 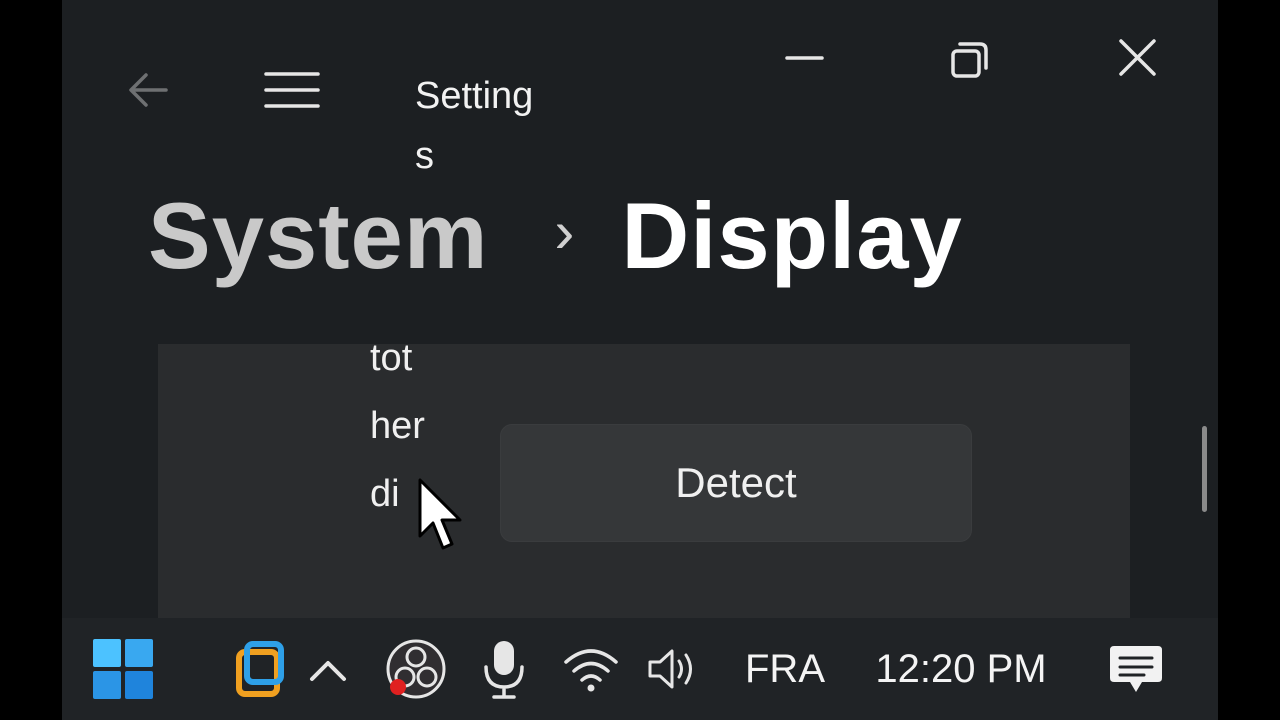 I want to click on minimize-button, so click(x=805, y=60).